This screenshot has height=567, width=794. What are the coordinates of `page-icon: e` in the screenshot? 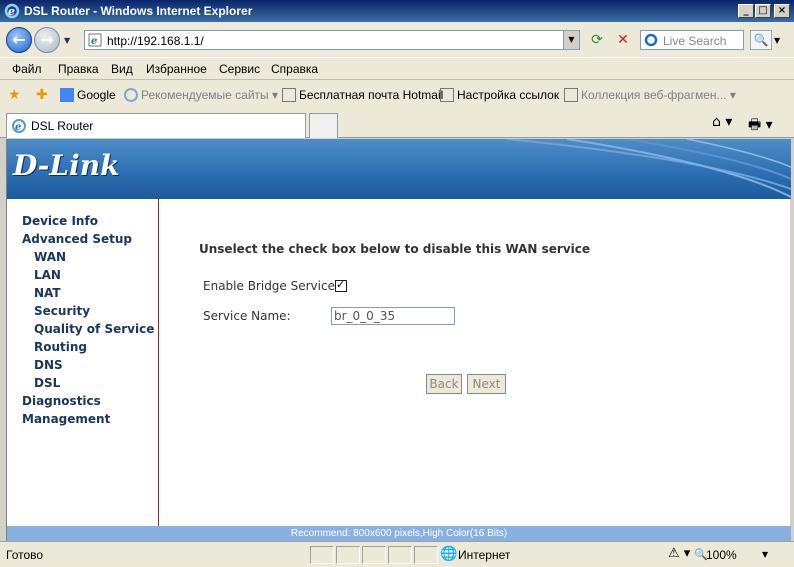 It's located at (95, 40).